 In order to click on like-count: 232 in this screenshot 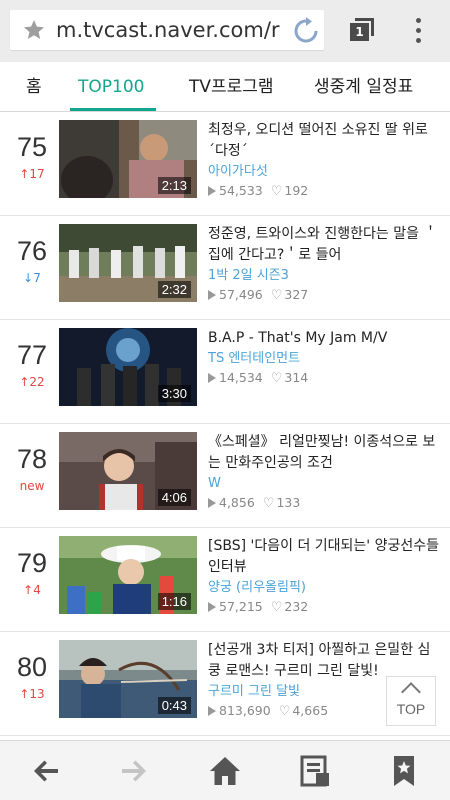, I will do `click(296, 606)`.